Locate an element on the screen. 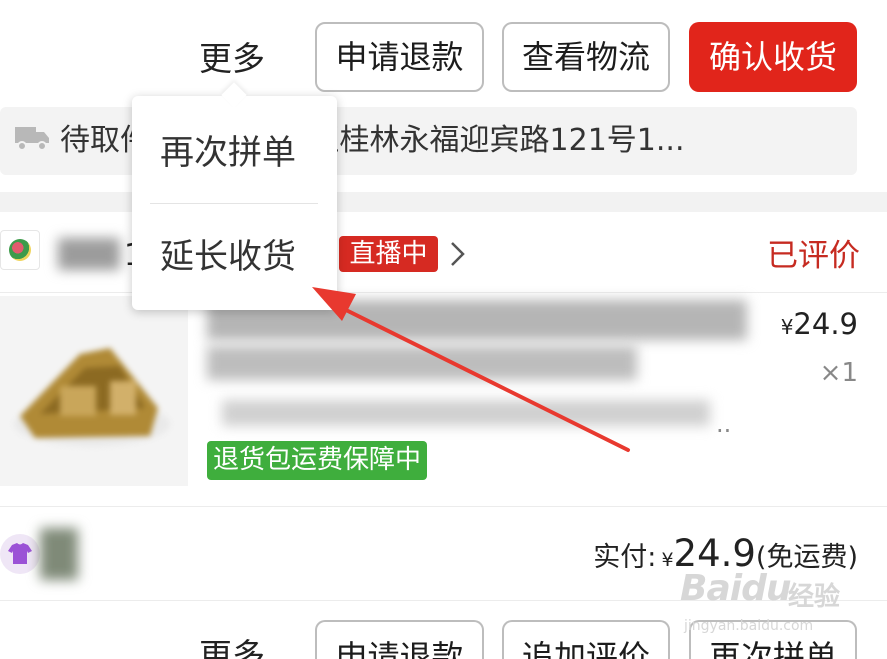 The image size is (887, 659). annotation-arrow is located at coordinates (471, 369).